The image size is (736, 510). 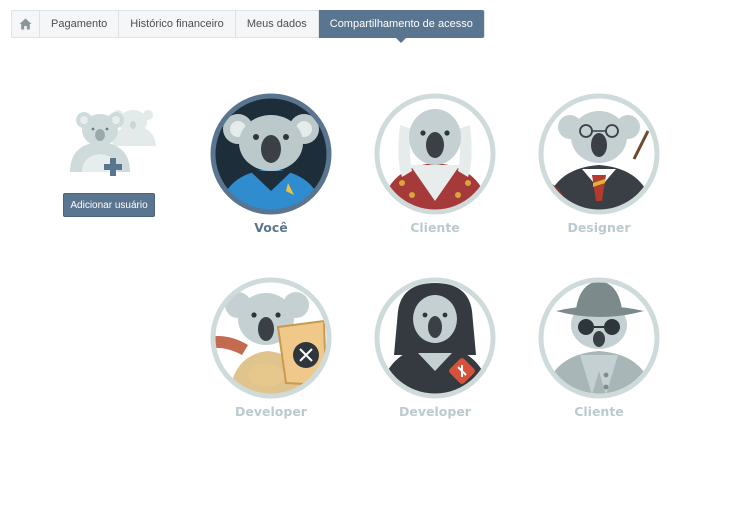 I want to click on user-name: Você, so click(x=271, y=227).